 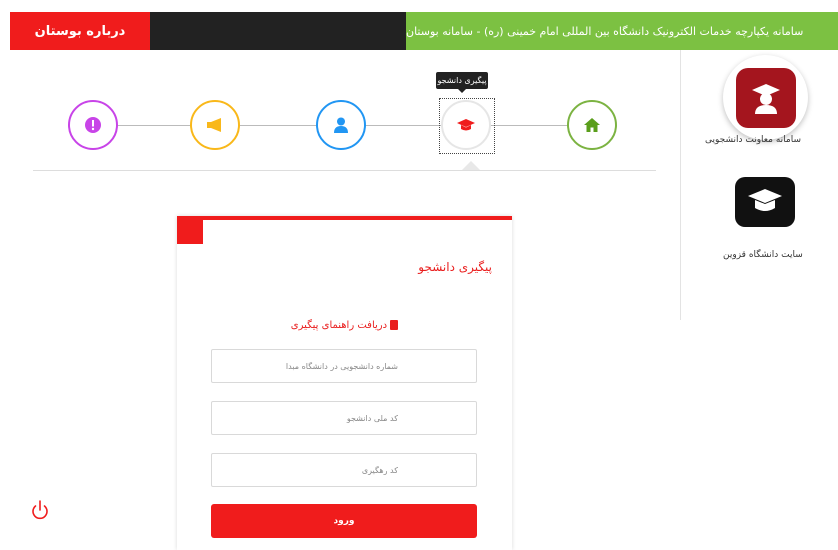 I want to click on student-affairs-label: سامانه معاونت دانشجویی, so click(x=753, y=140).